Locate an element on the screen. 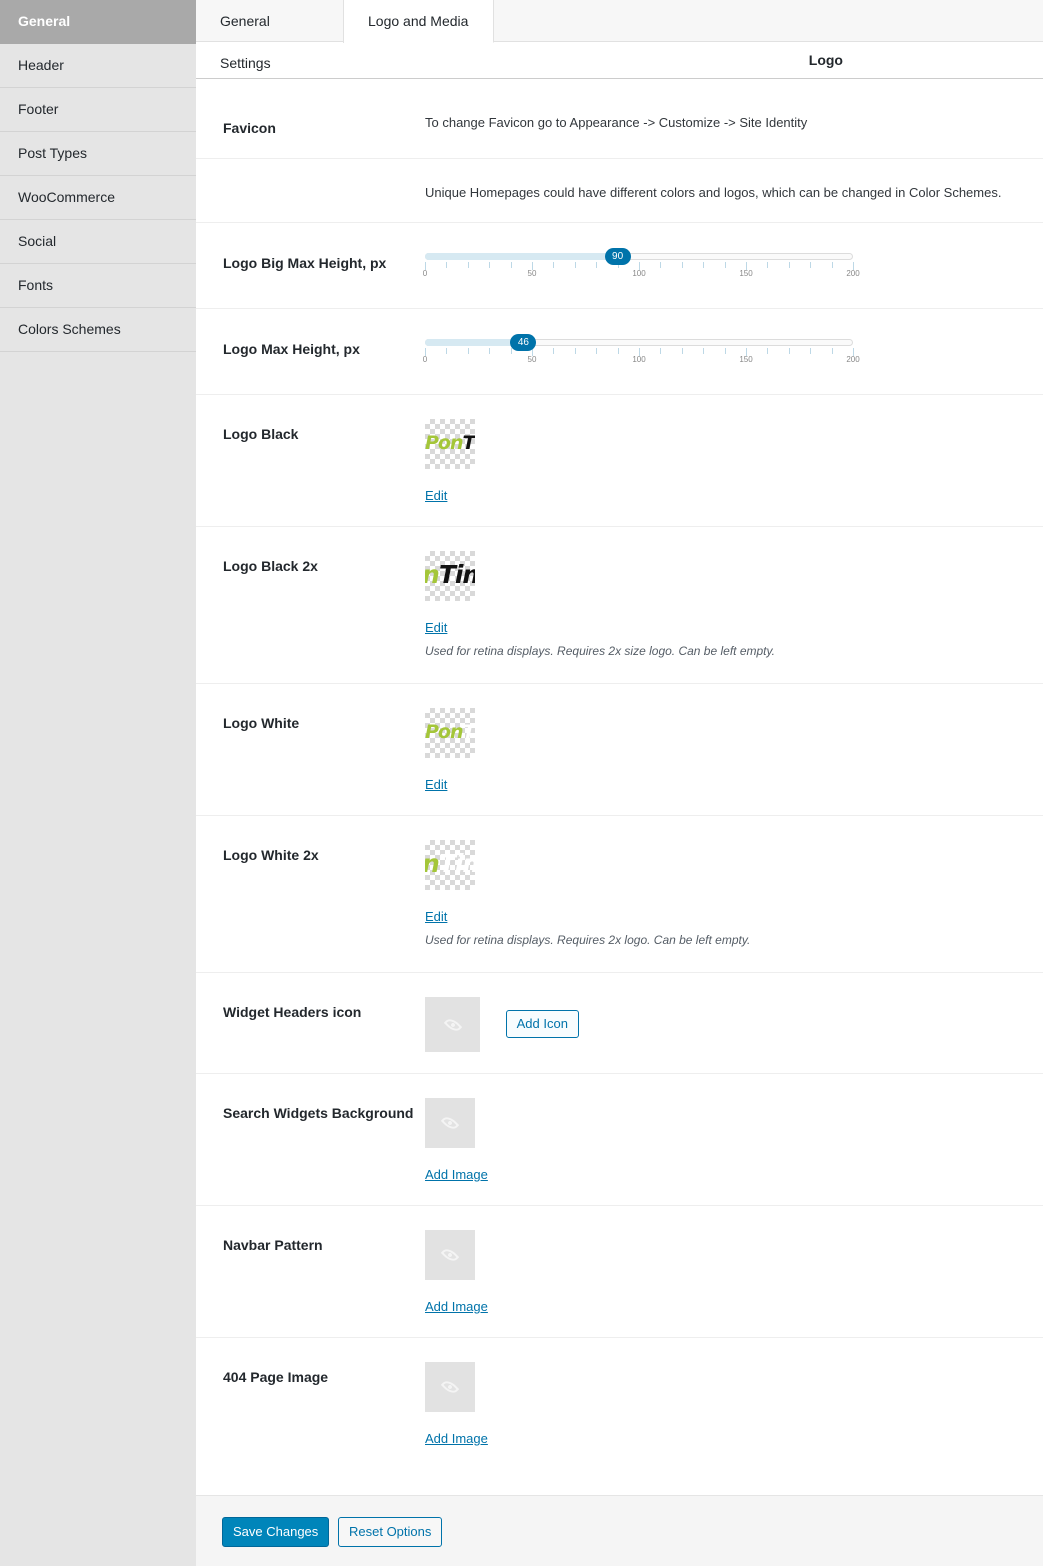  search-widgets-background-add-image-link: Add Image is located at coordinates (456, 1174).